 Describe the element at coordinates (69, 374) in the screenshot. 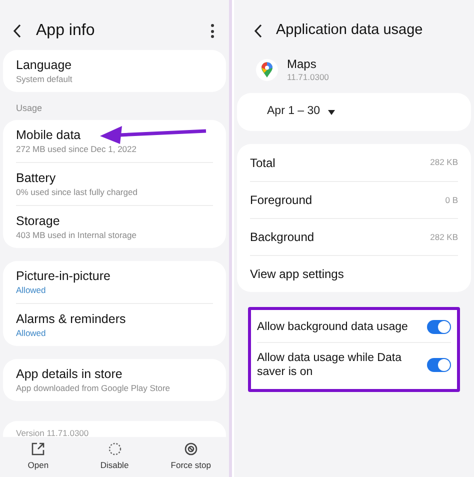

I see `item-title: App details in store` at that location.